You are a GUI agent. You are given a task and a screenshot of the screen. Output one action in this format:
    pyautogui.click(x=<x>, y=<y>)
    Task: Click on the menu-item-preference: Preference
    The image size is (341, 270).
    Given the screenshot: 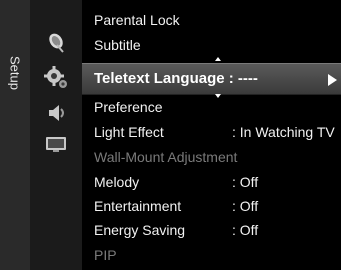 What is the action you would take?
    pyautogui.click(x=128, y=107)
    